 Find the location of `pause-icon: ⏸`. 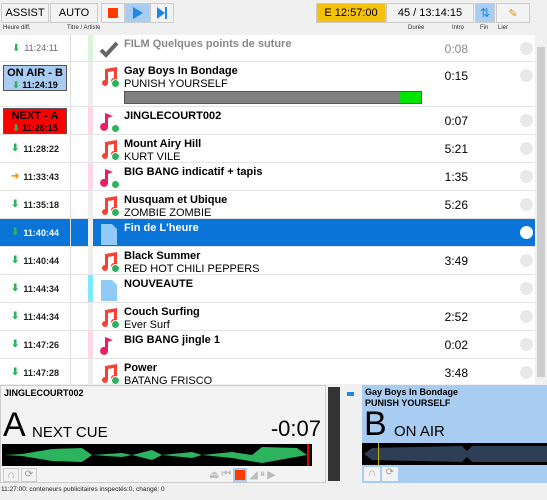

pause-icon: ⏸ is located at coordinates (263, 475).